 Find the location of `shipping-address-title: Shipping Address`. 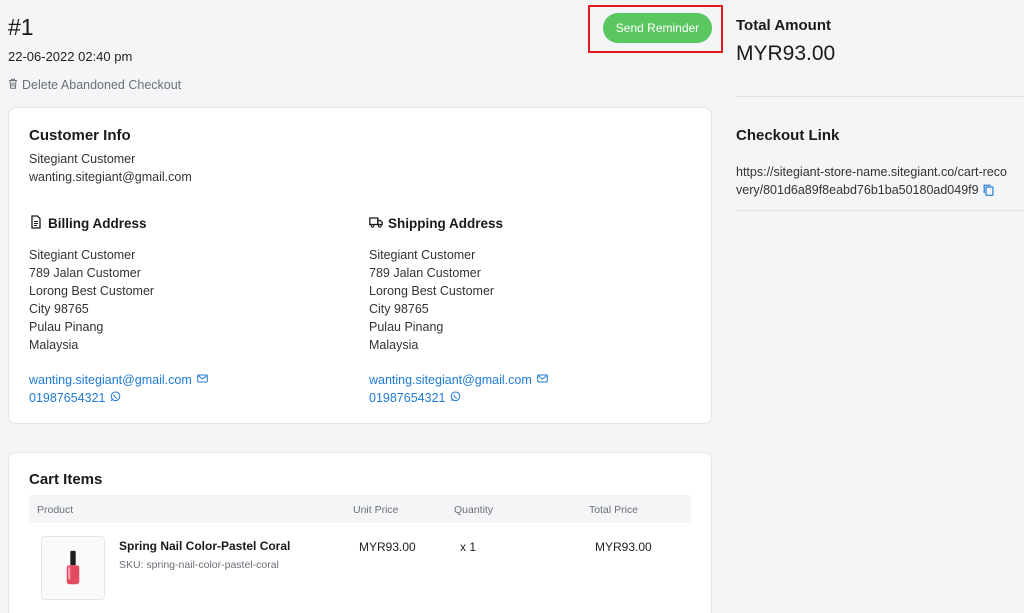

shipping-address-title: Shipping Address is located at coordinates (446, 223).